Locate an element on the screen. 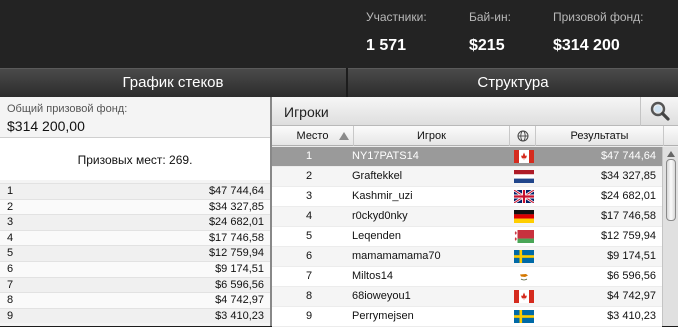 The width and height of the screenshot is (678, 327). player-place: 5 is located at coordinates (309, 236).